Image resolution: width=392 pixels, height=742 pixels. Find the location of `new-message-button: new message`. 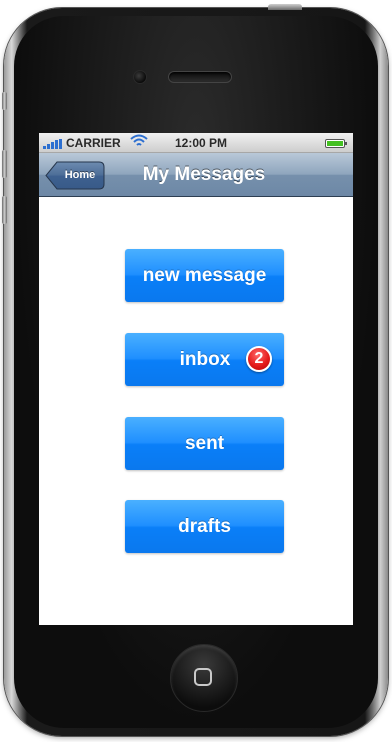

new-message-button: new message is located at coordinates (204, 275).